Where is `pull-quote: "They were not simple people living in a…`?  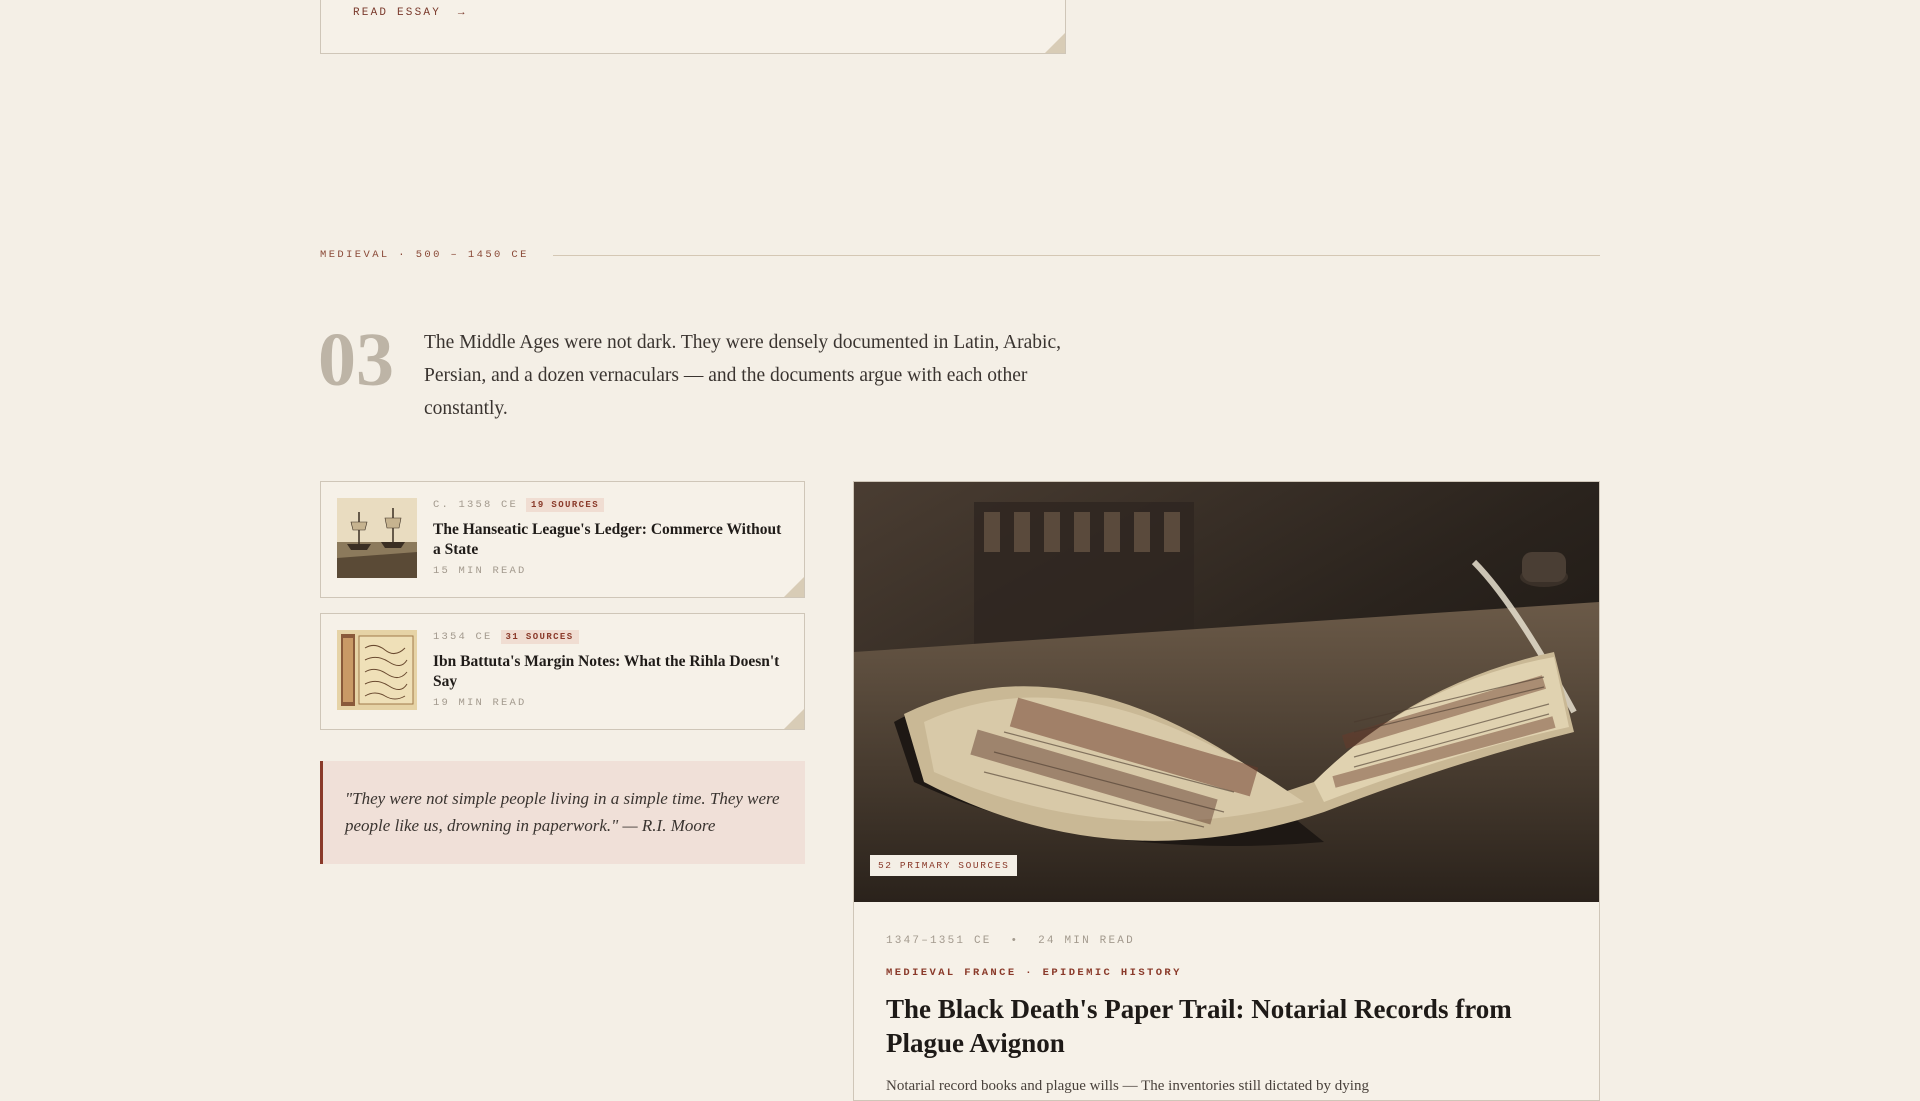 pull-quote: "They were not simple people living in a… is located at coordinates (562, 812).